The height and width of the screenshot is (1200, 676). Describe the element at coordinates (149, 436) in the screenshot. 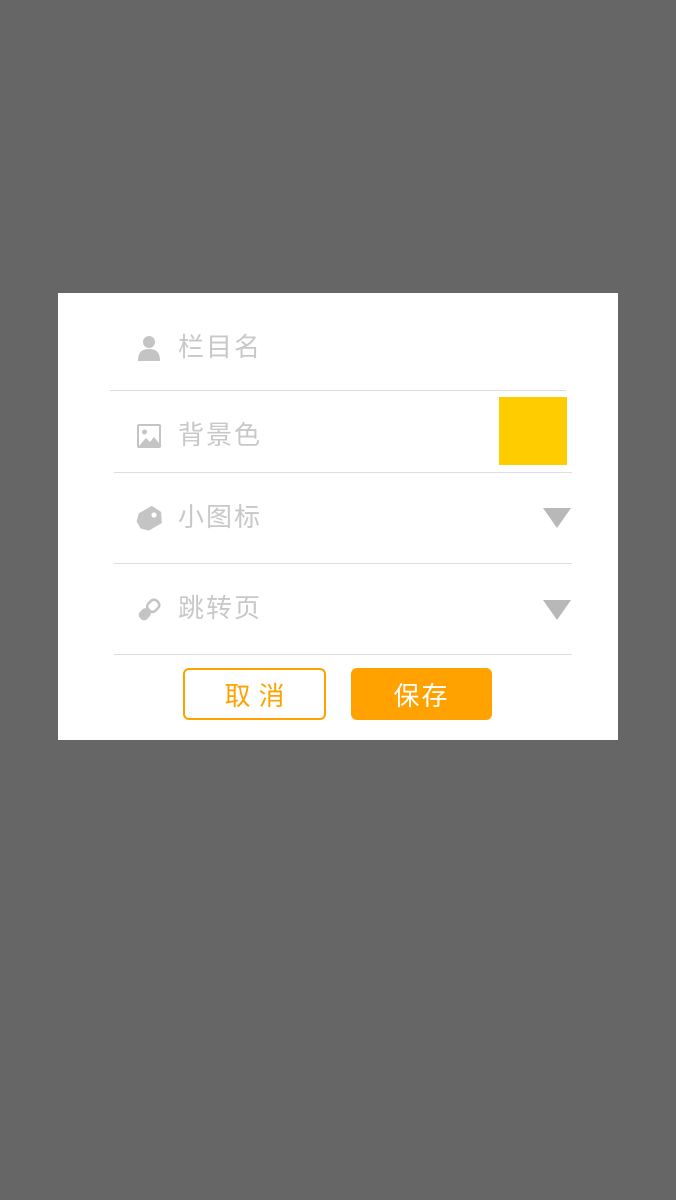

I see `image-icon` at that location.